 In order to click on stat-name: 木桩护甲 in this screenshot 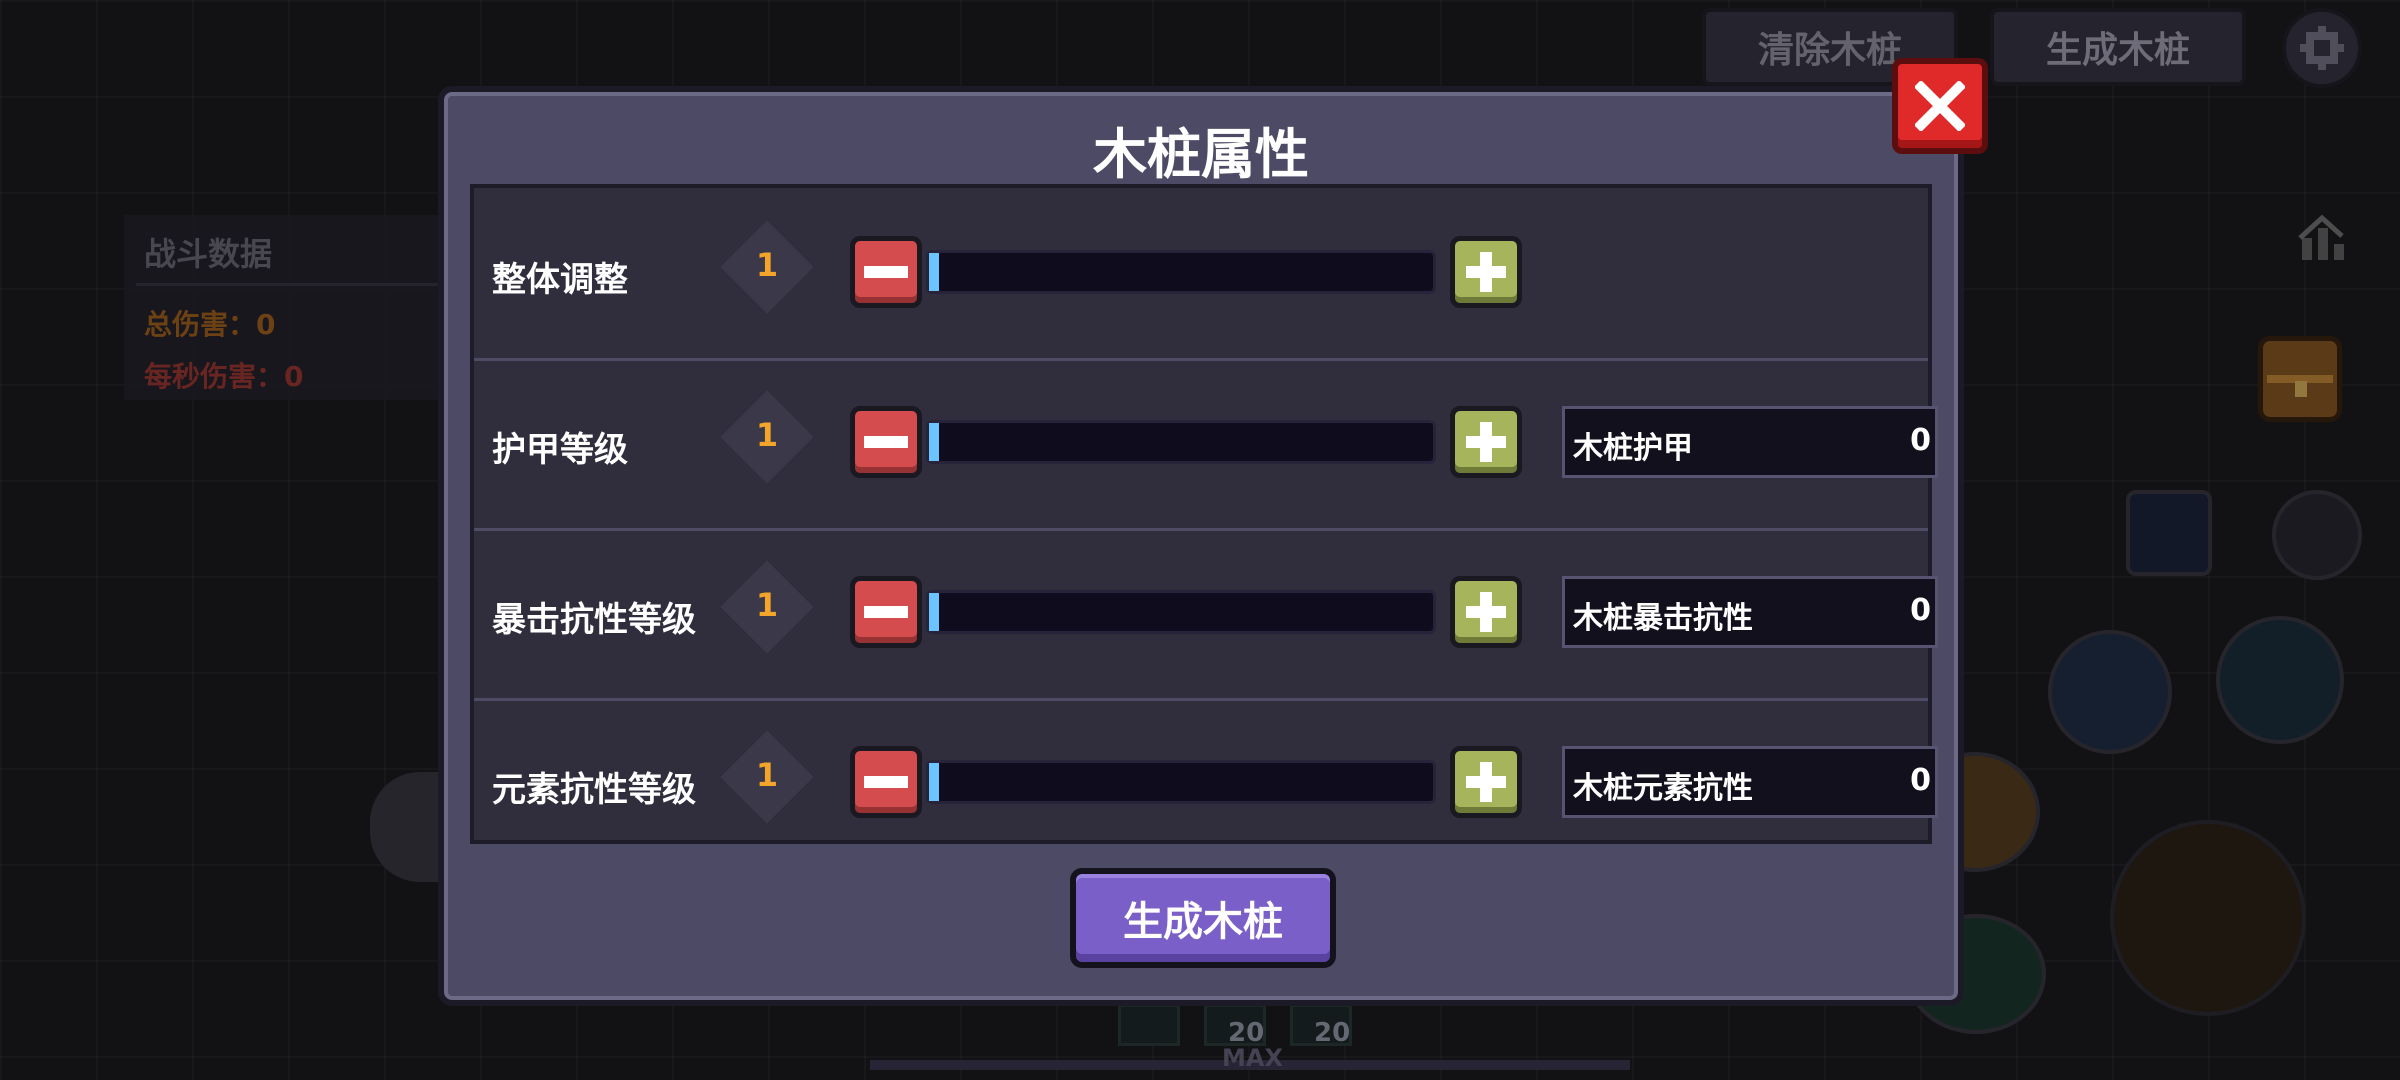, I will do `click(1633, 448)`.